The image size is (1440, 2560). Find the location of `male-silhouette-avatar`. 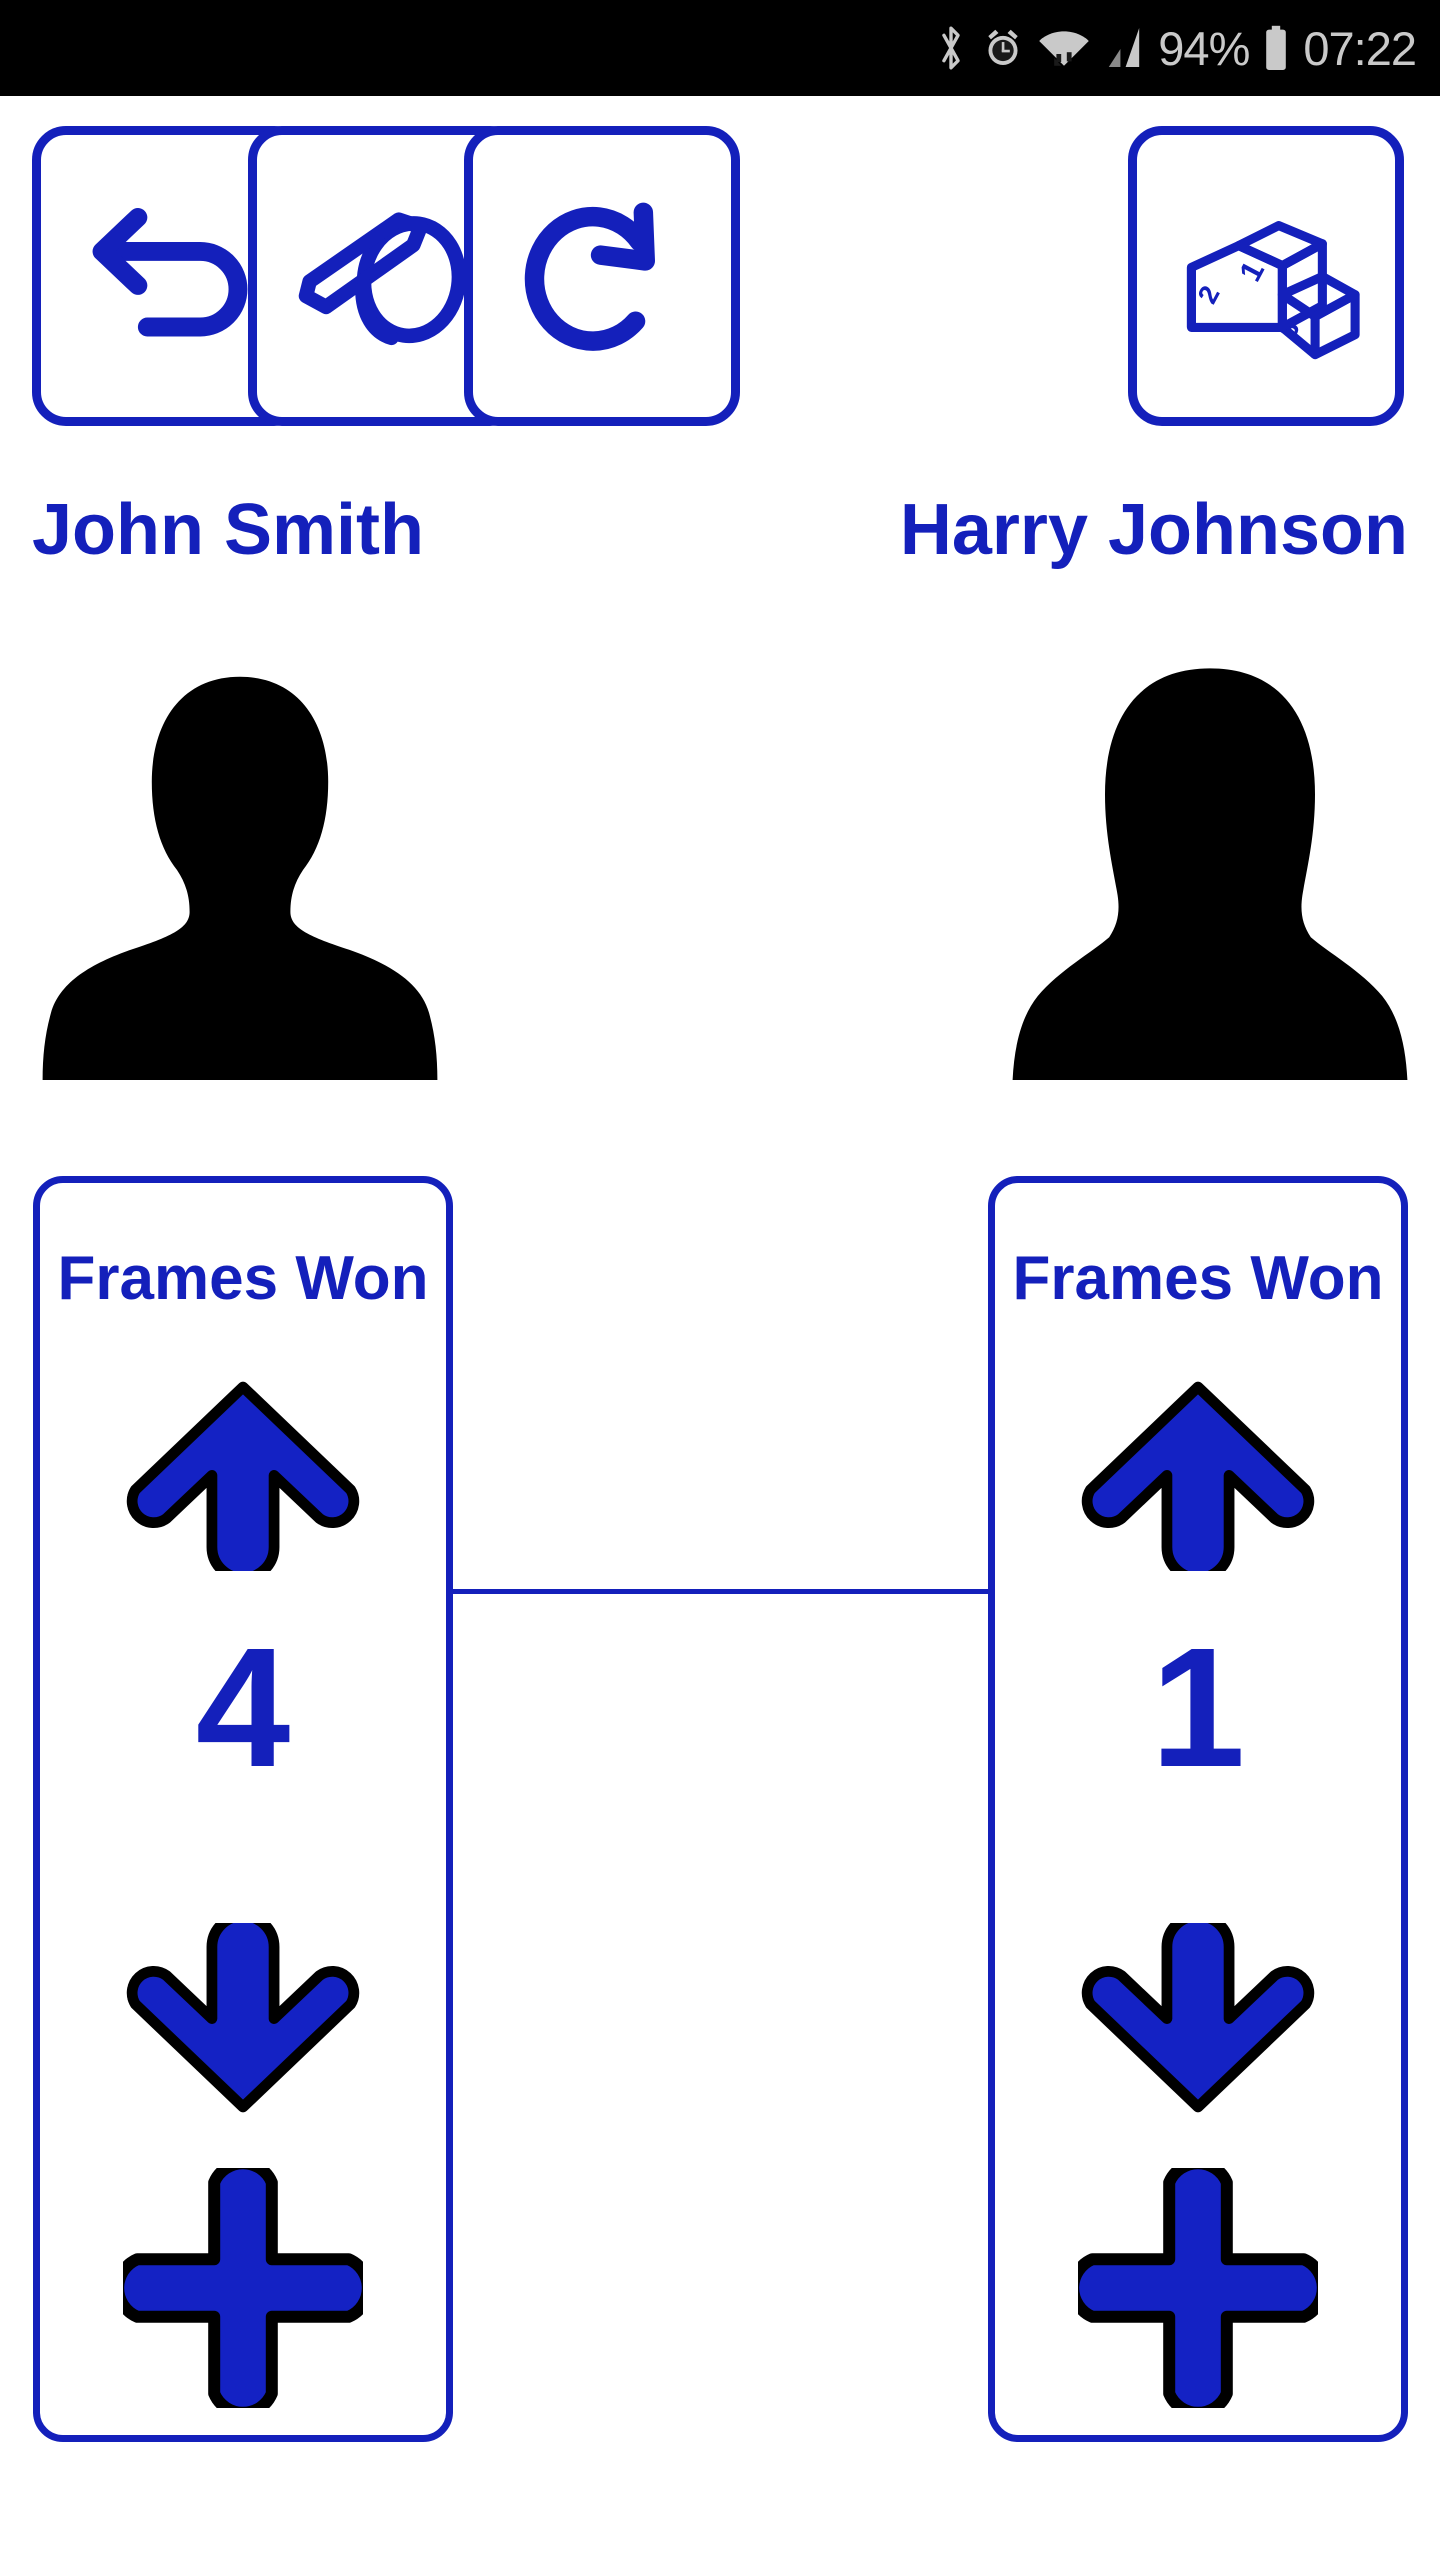

male-silhouette-avatar is located at coordinates (240, 865).